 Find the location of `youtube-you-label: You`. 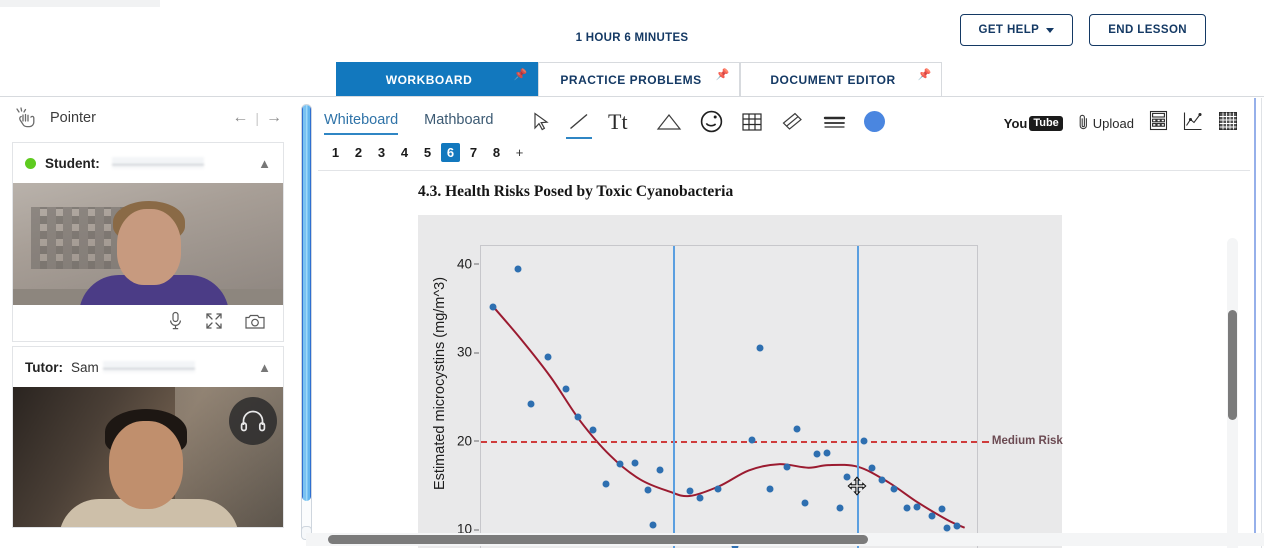

youtube-you-label: You is located at coordinates (1015, 123).